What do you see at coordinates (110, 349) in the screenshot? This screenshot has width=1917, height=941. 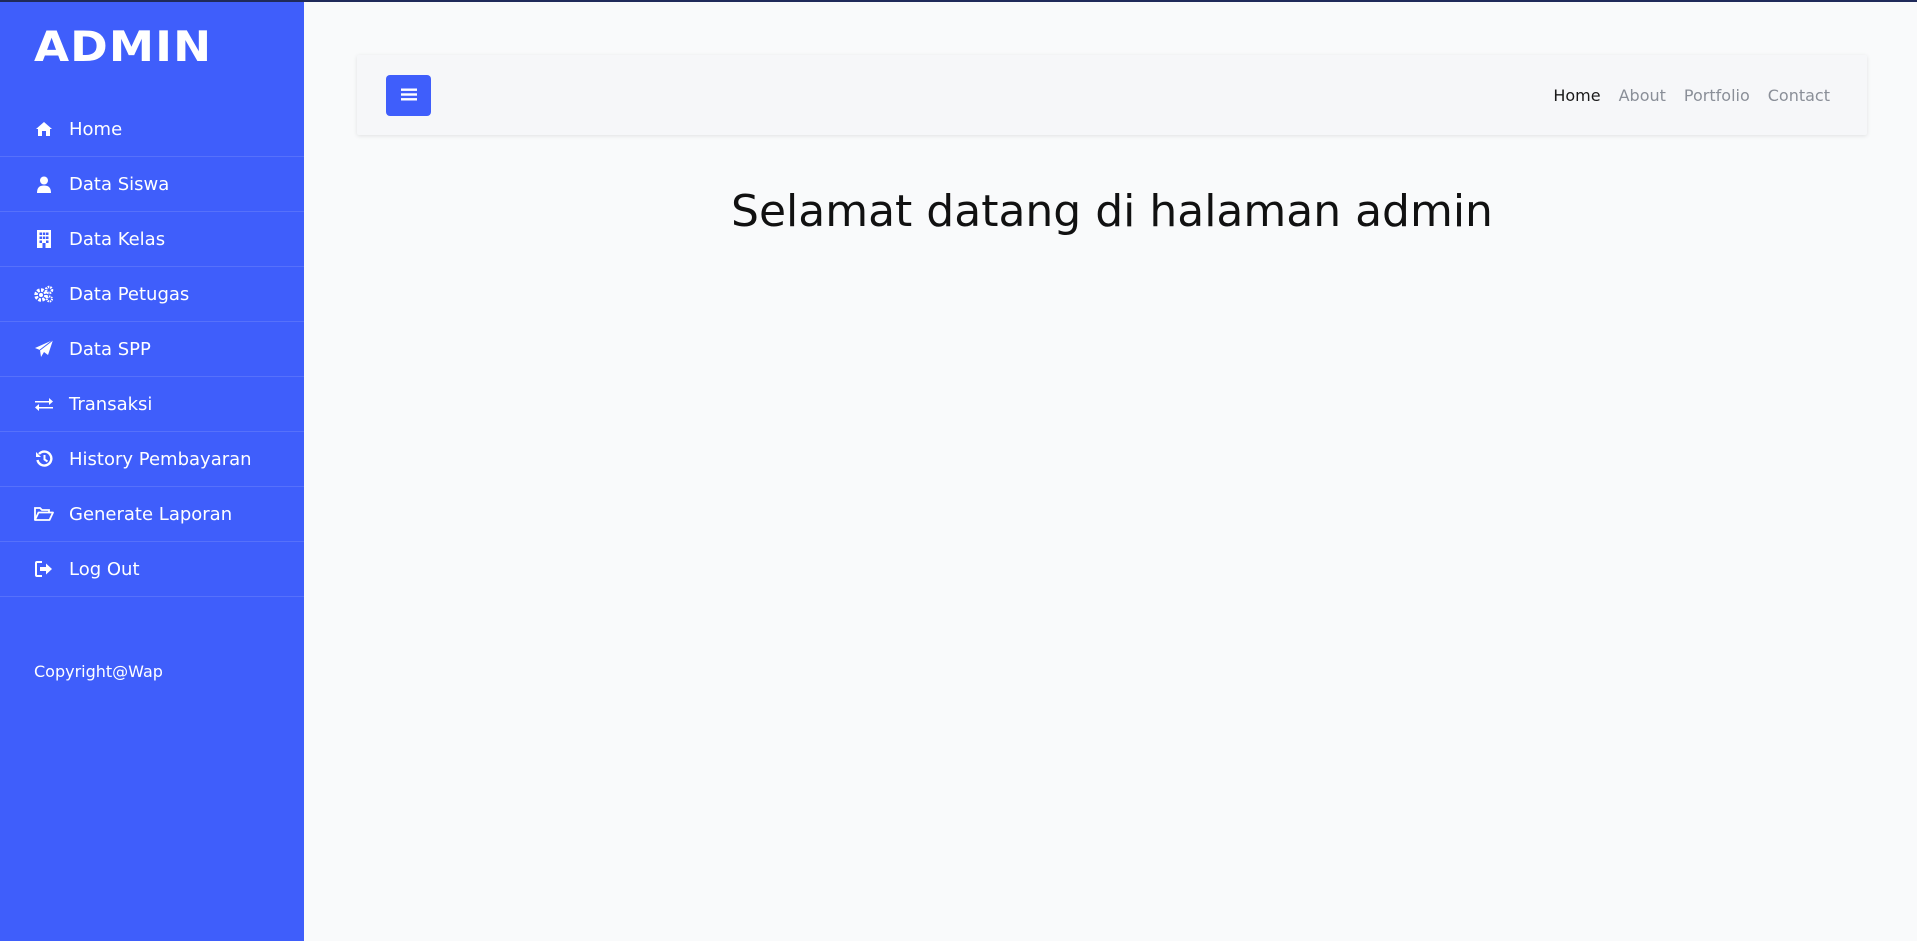 I see `sidebar-item-label: Data SPP` at bounding box center [110, 349].